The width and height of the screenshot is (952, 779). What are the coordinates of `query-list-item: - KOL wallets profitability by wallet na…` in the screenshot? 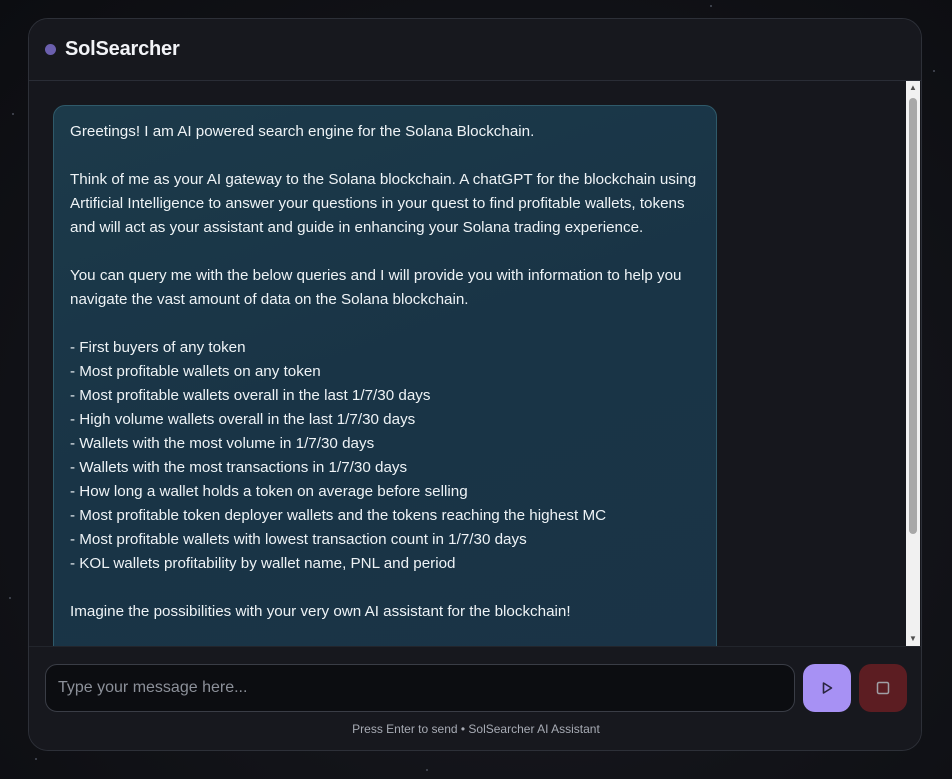 It's located at (263, 563).